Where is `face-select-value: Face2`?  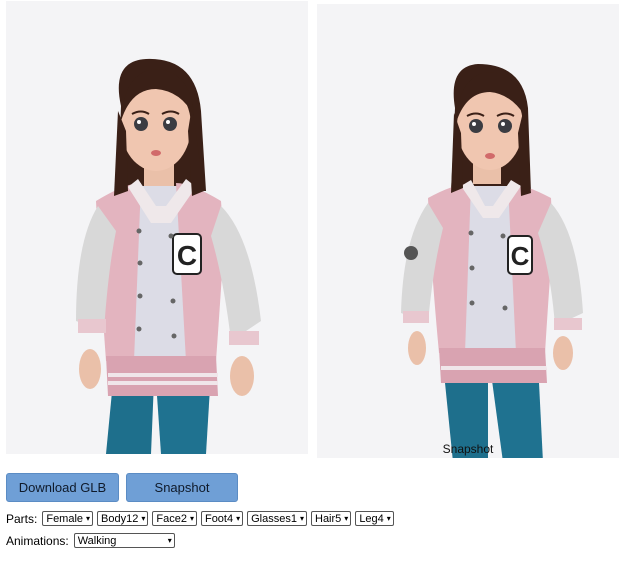 face-select-value: Face2 is located at coordinates (171, 518).